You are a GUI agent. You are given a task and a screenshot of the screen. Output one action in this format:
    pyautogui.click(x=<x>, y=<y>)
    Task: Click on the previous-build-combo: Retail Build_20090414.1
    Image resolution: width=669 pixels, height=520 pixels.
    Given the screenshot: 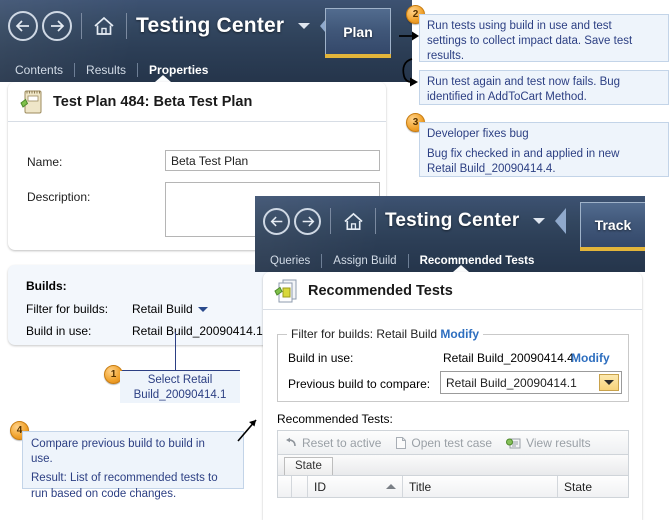 What is the action you would take?
    pyautogui.click(x=531, y=382)
    